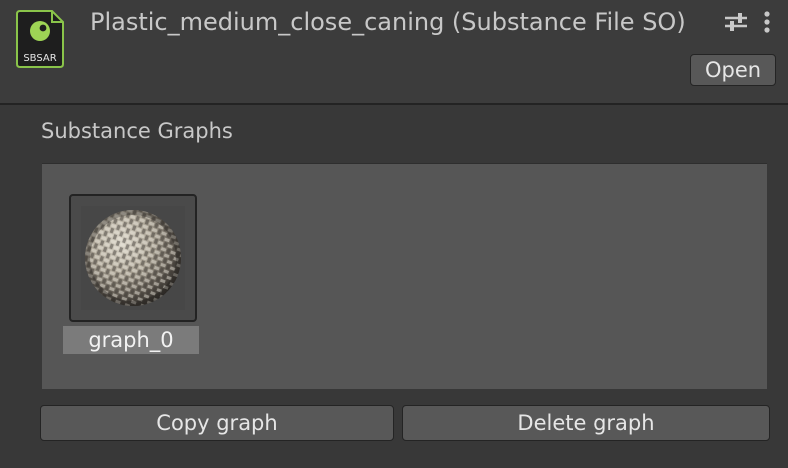  Describe the element at coordinates (217, 423) in the screenshot. I see `copy-graph-button: Copy graph` at that location.